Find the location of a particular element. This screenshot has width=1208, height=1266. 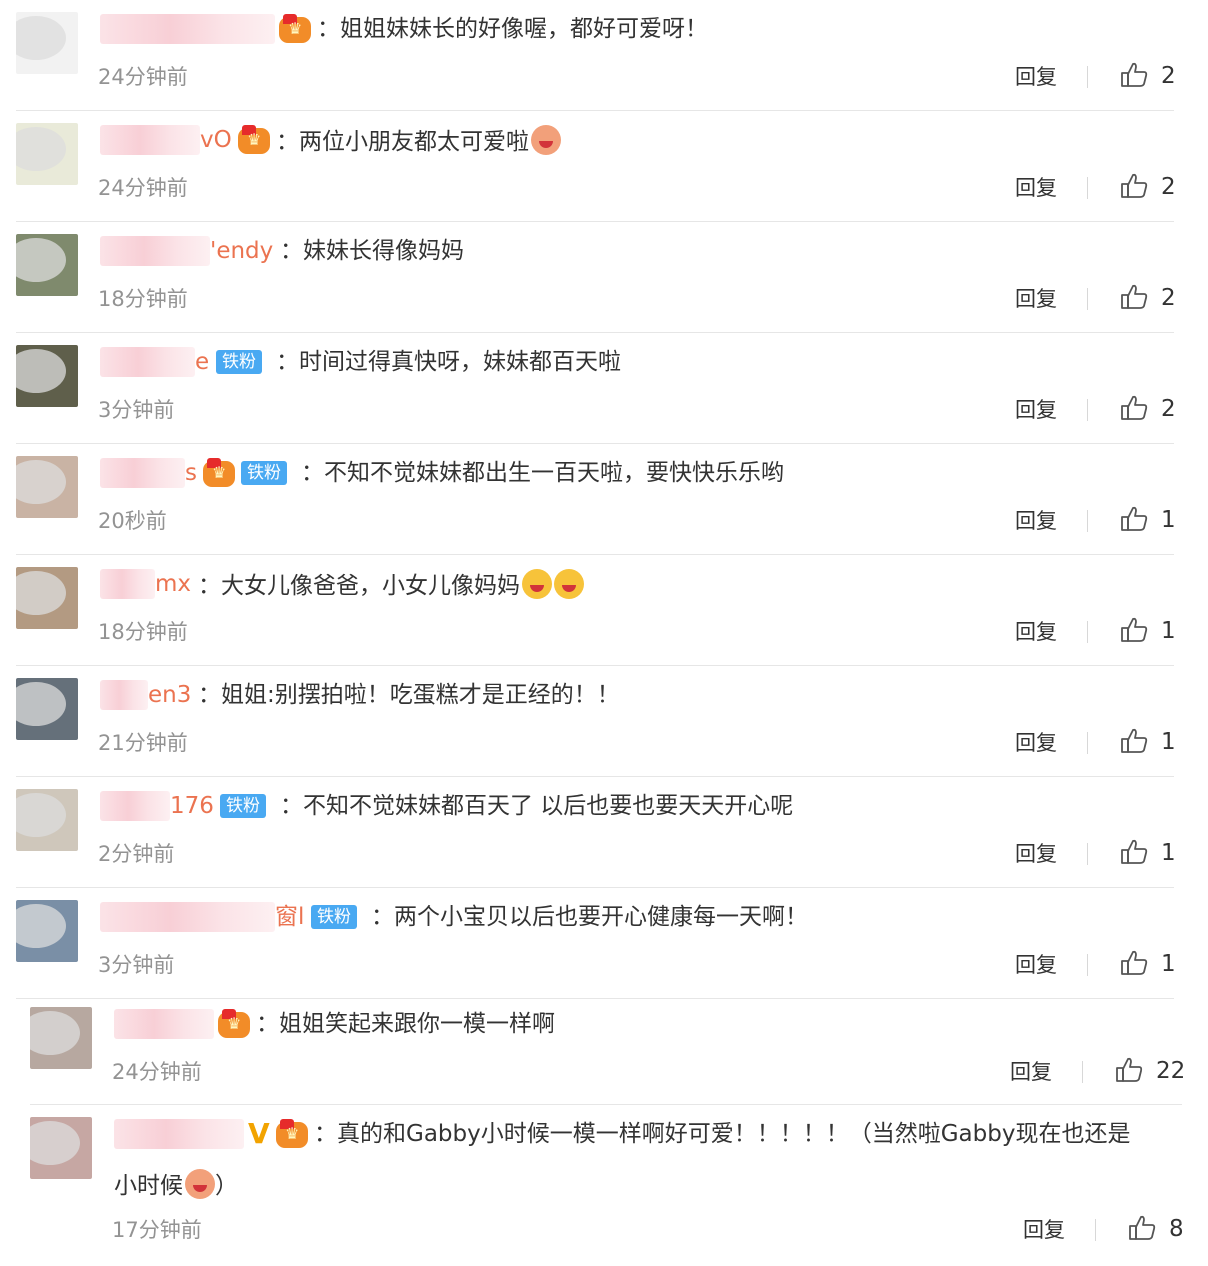

comment-item: ：姐姐妹妹长的好像喔，都好可爱呀！ 24分钟前 2 回复 is located at coordinates (604, 62).